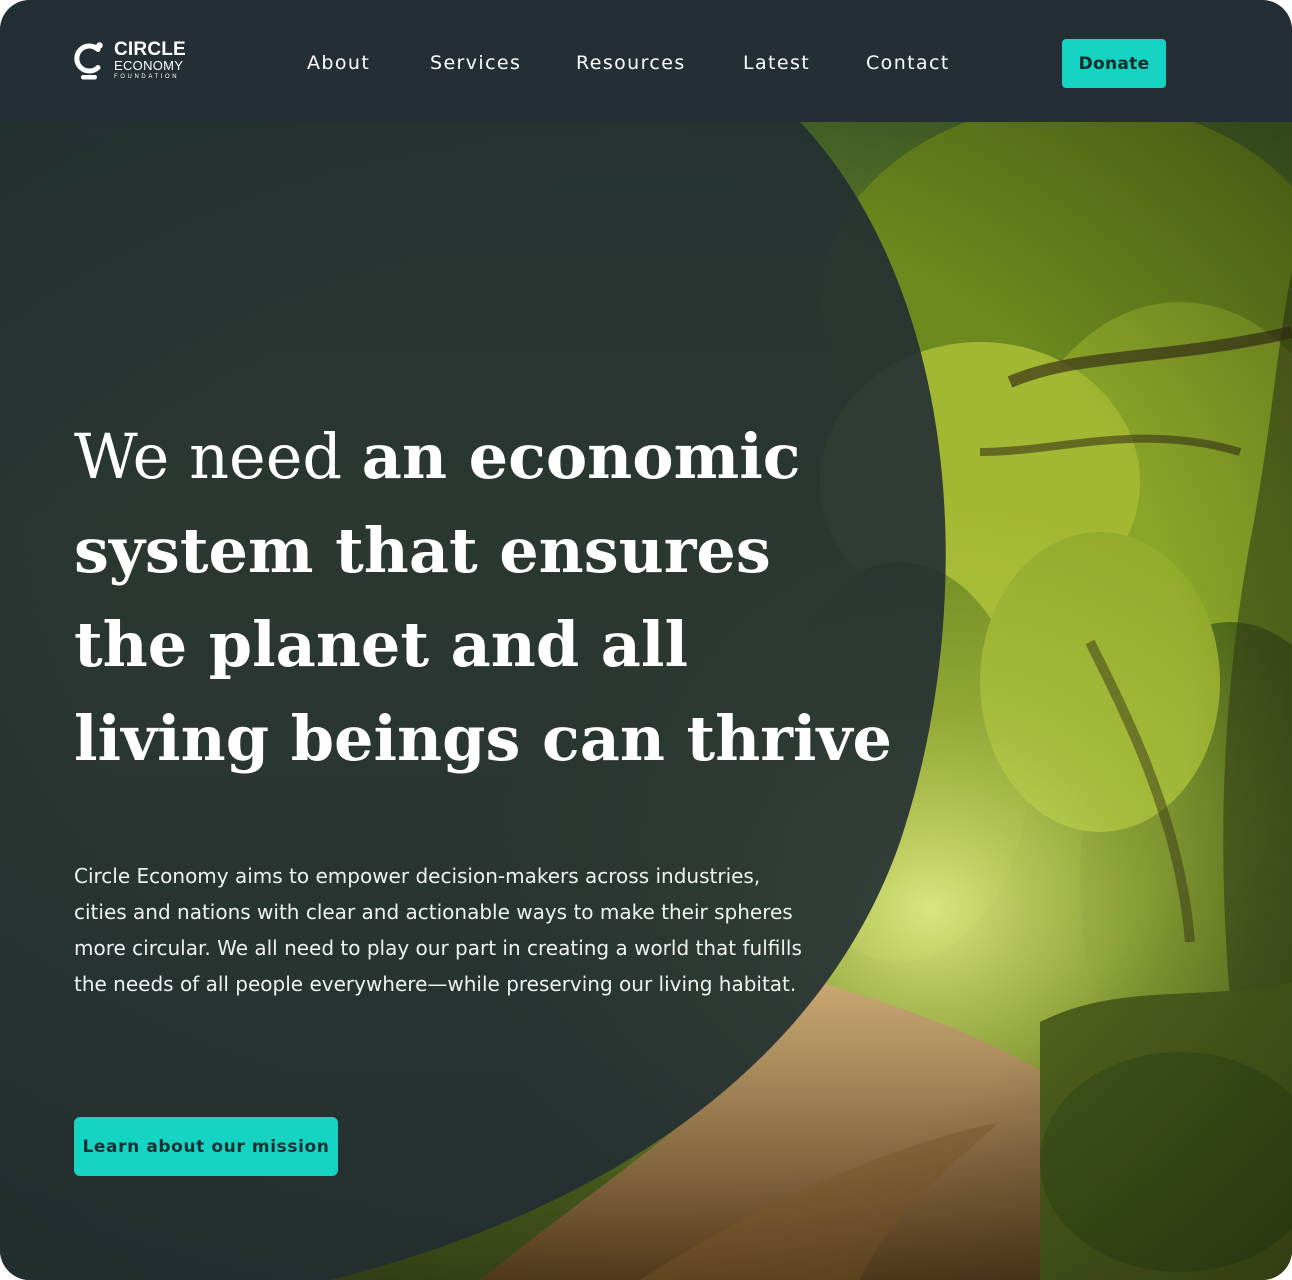 Image resolution: width=1292 pixels, height=1280 pixels. I want to click on nav-link-about: About, so click(338, 63).